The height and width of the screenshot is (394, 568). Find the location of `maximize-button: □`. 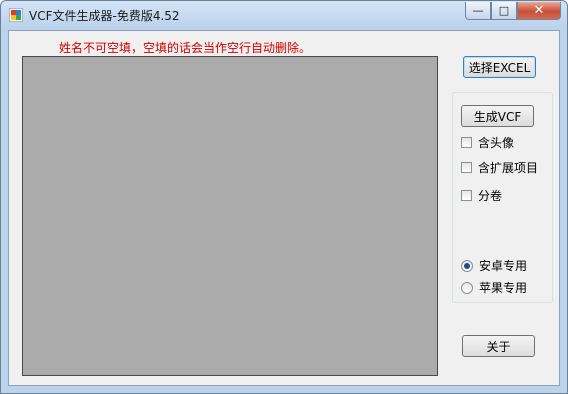

maximize-button: □ is located at coordinates (504, 11).